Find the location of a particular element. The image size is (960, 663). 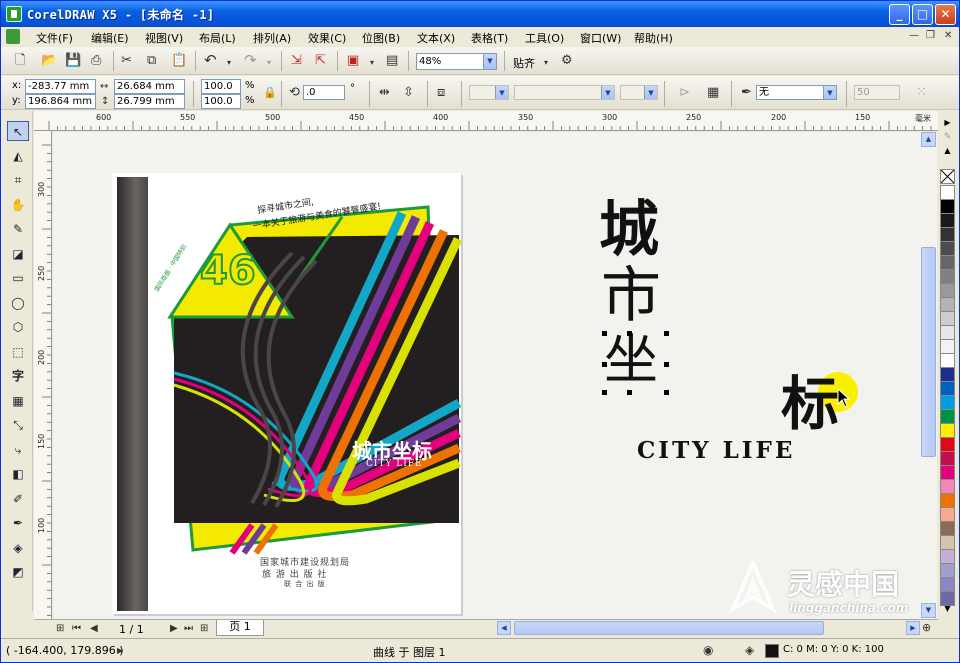

logo-tagline: CITY LIFE is located at coordinates (716, 450).